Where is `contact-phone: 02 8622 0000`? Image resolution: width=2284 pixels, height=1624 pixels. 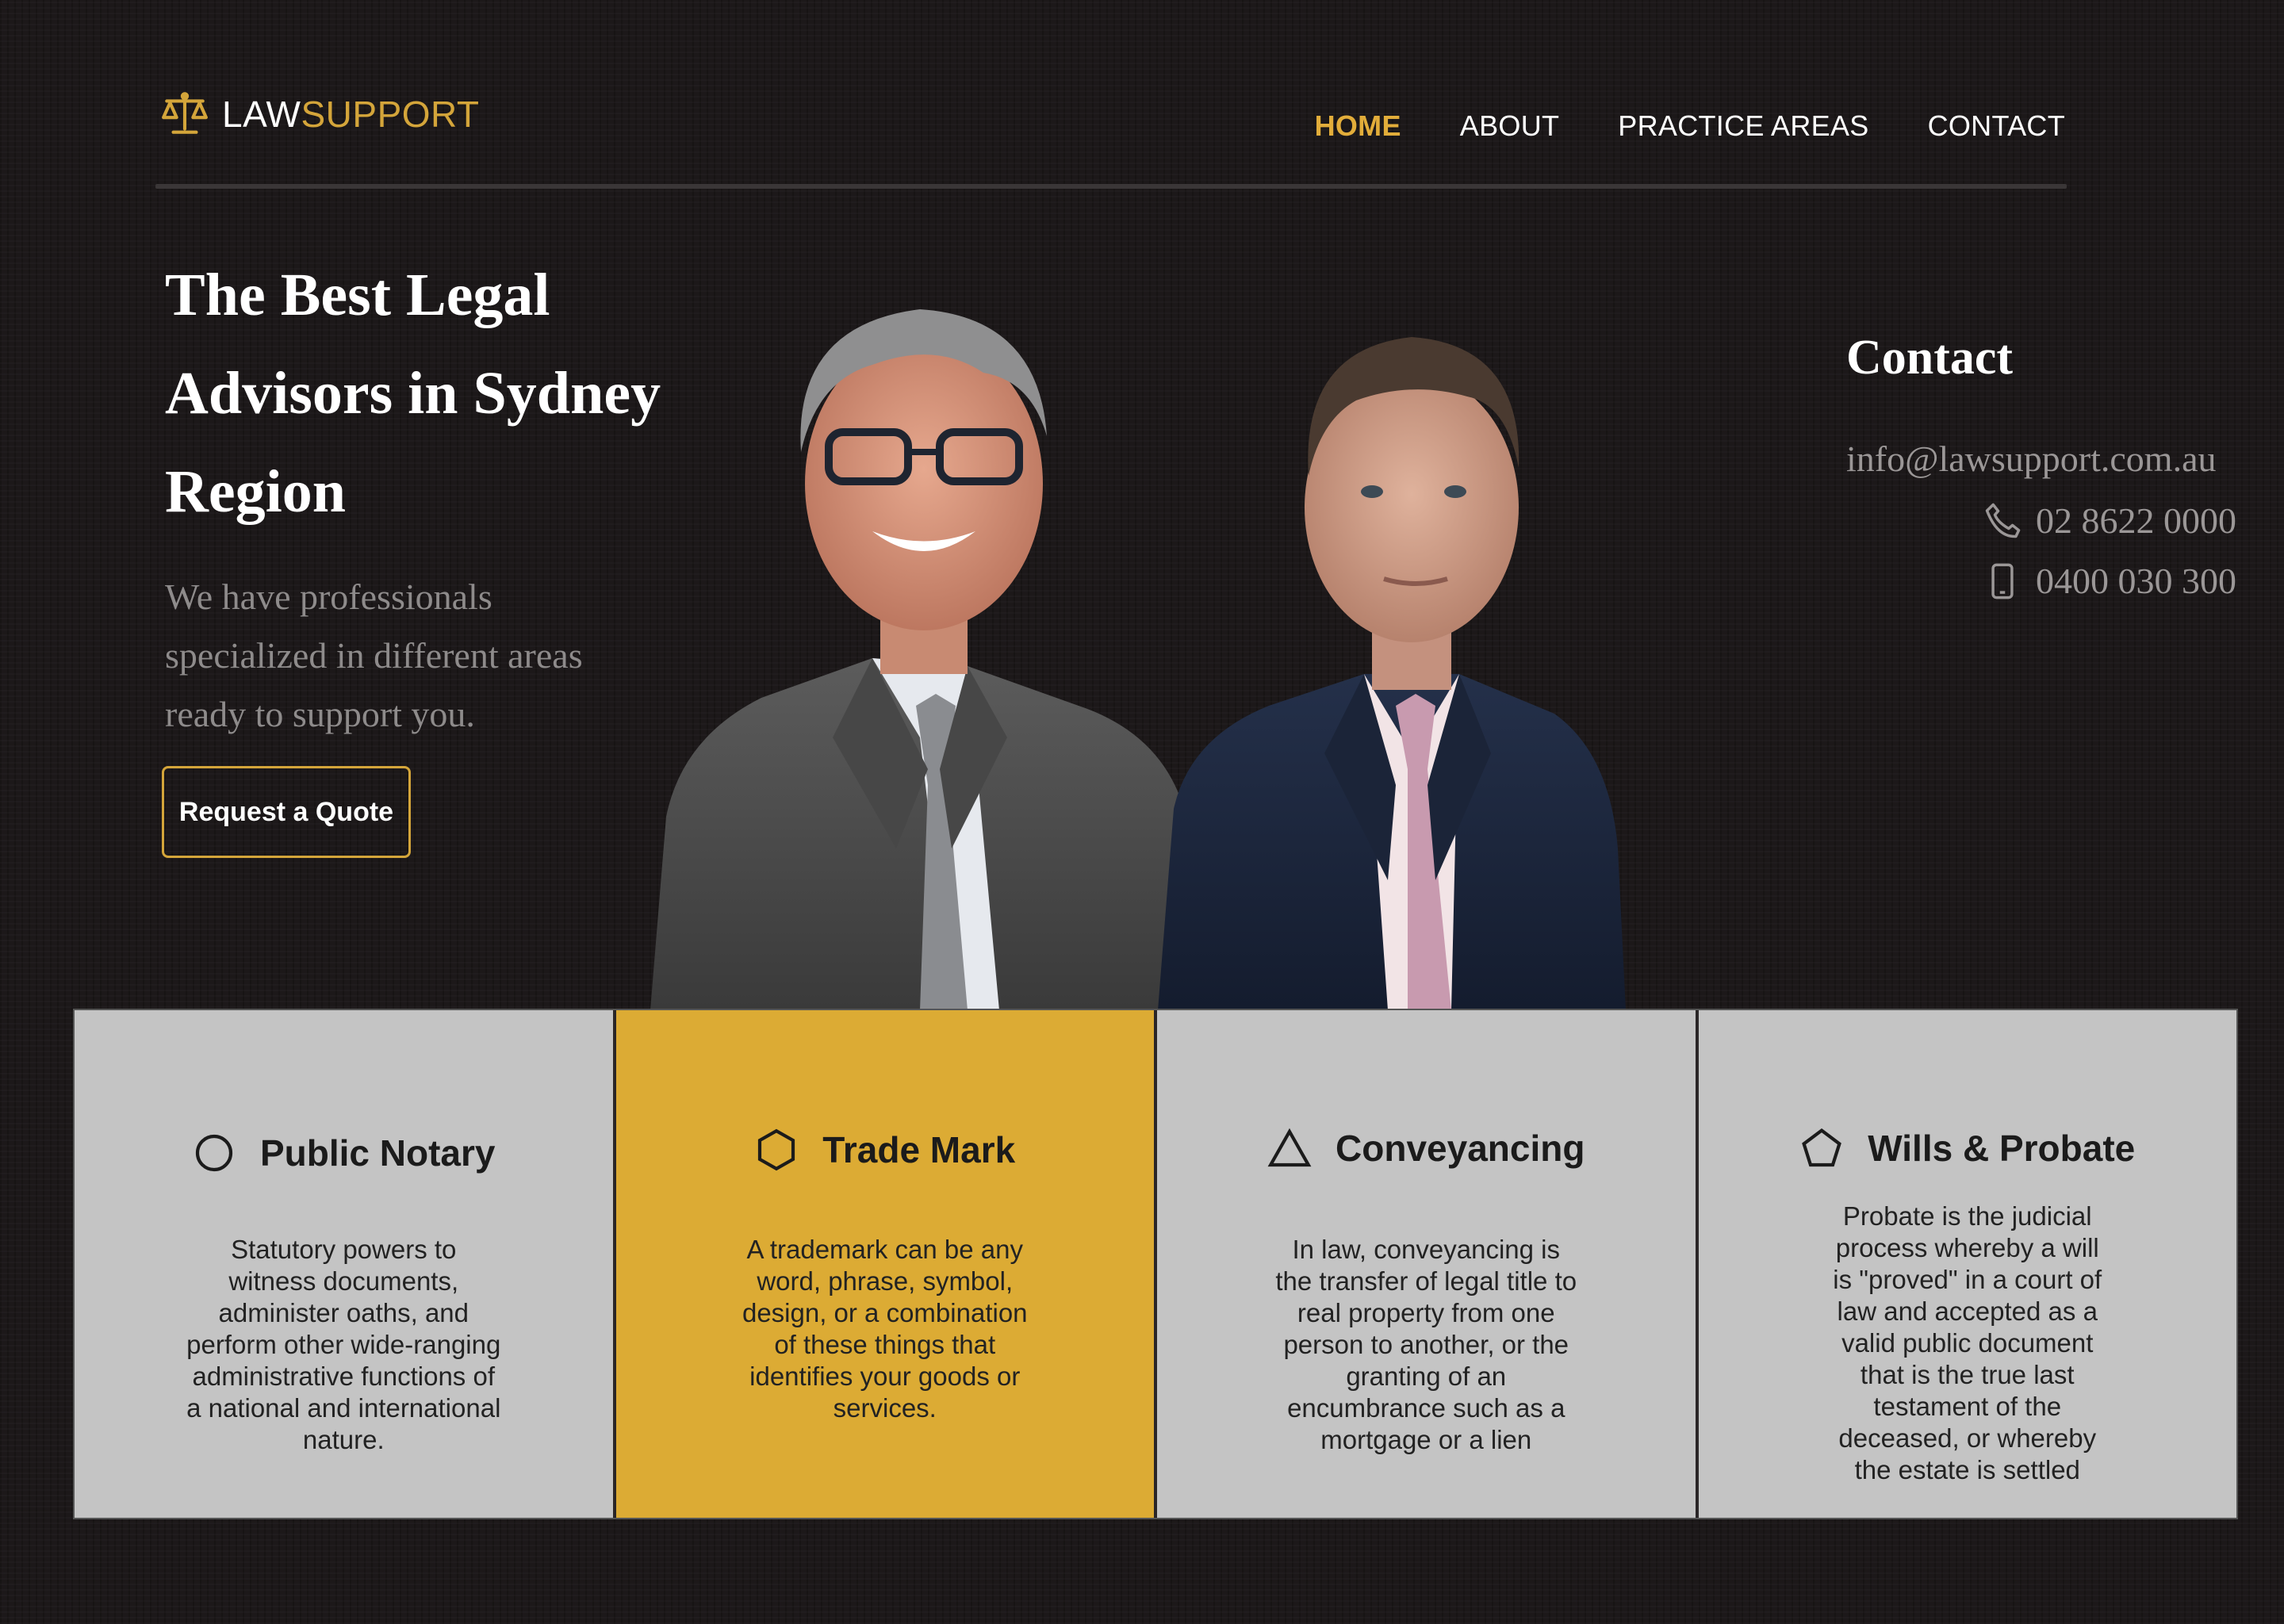
contact-phone: 02 8622 0000 is located at coordinates (2109, 521).